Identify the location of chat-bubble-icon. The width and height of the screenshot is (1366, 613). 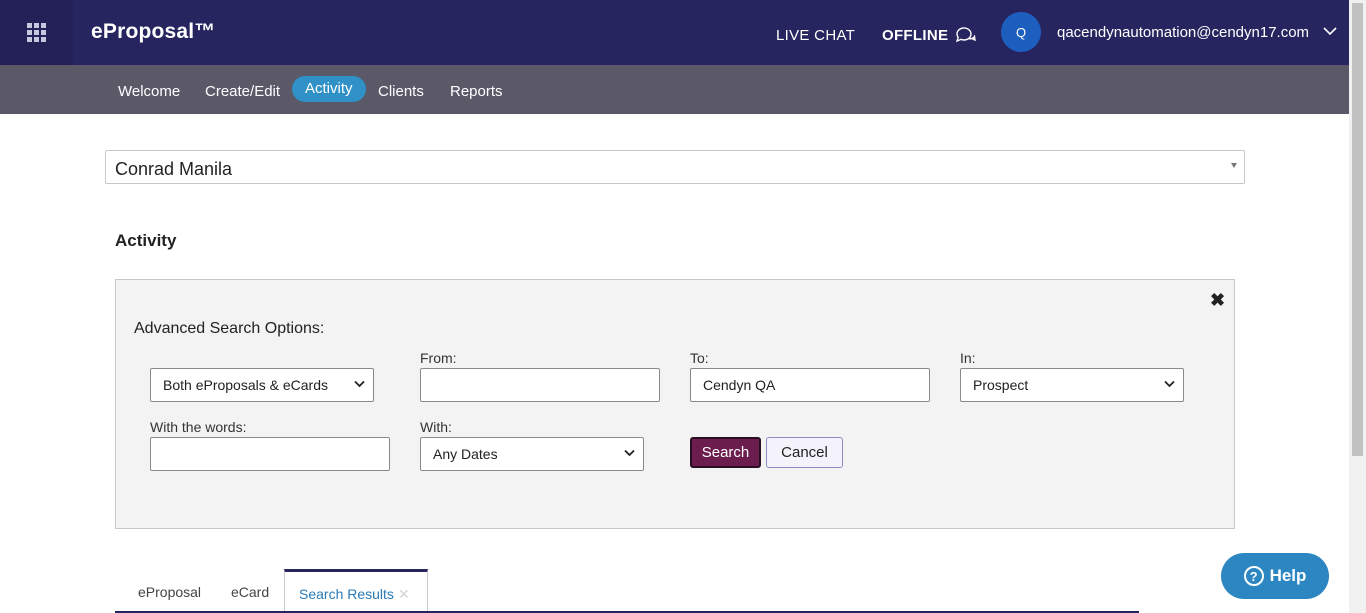
(966, 35).